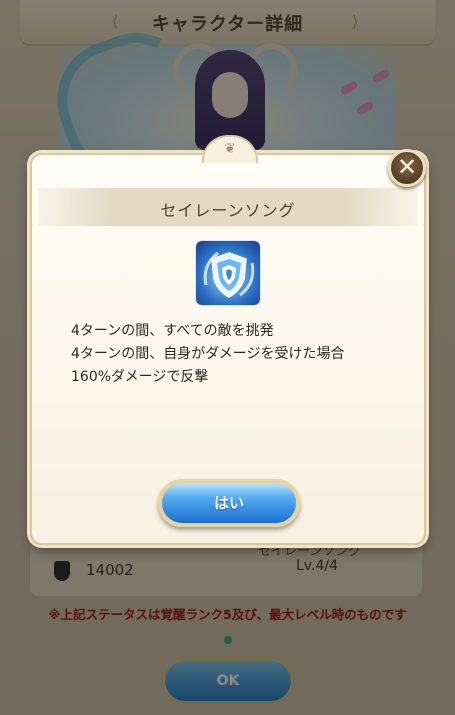 This screenshot has height=715, width=455. What do you see at coordinates (229, 503) in the screenshot?
I see `confirm-button: はい` at bounding box center [229, 503].